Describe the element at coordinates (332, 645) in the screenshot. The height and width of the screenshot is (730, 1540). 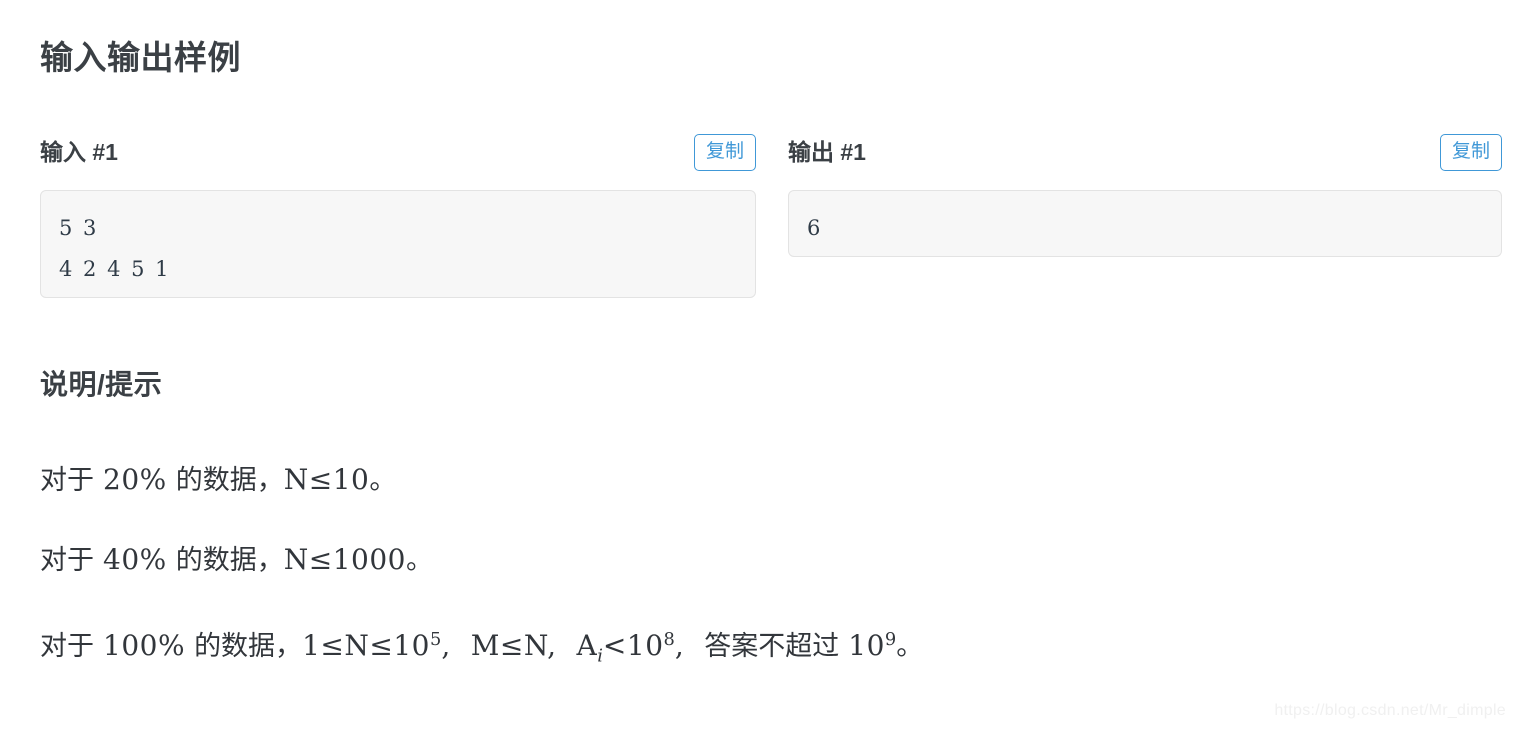
I see `hint-100-op1: ≤` at that location.